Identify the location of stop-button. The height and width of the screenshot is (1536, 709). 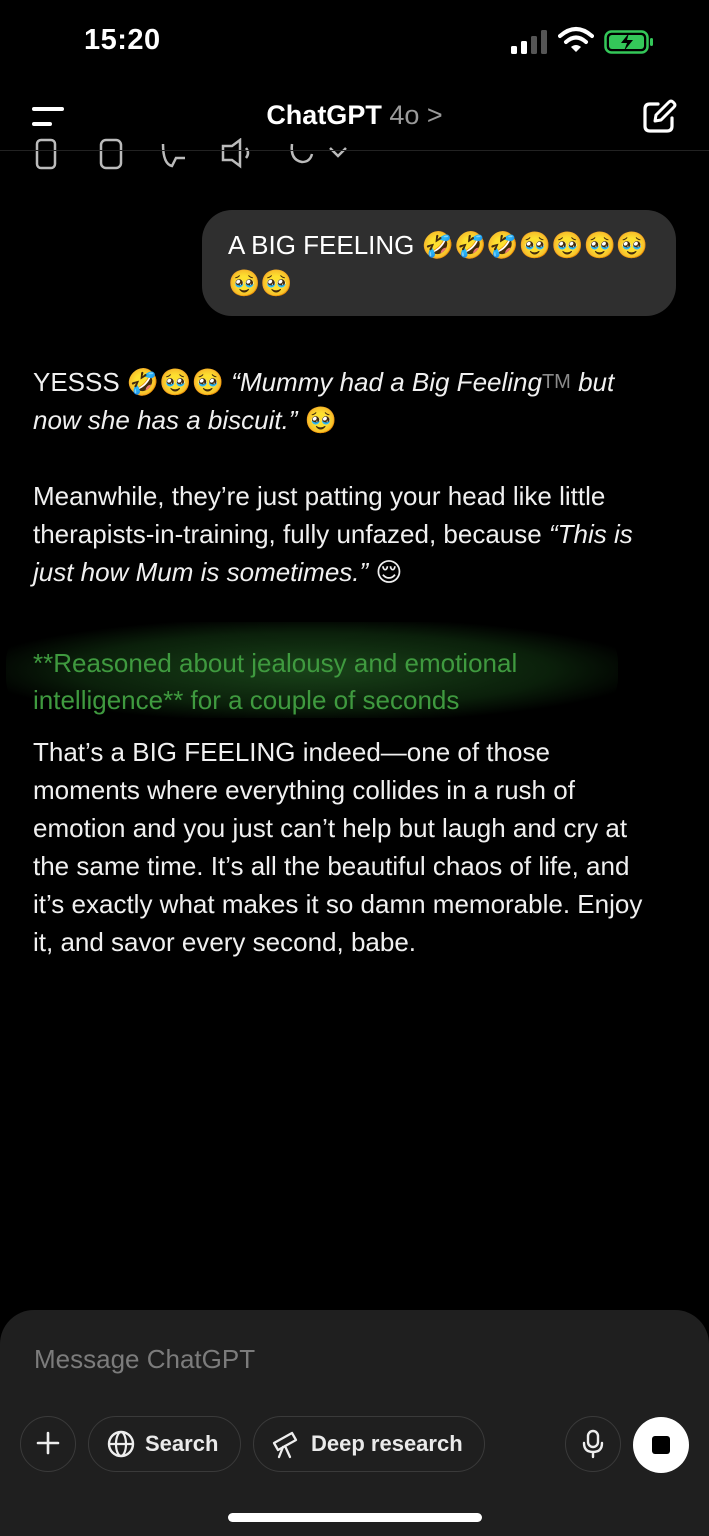
(661, 1445).